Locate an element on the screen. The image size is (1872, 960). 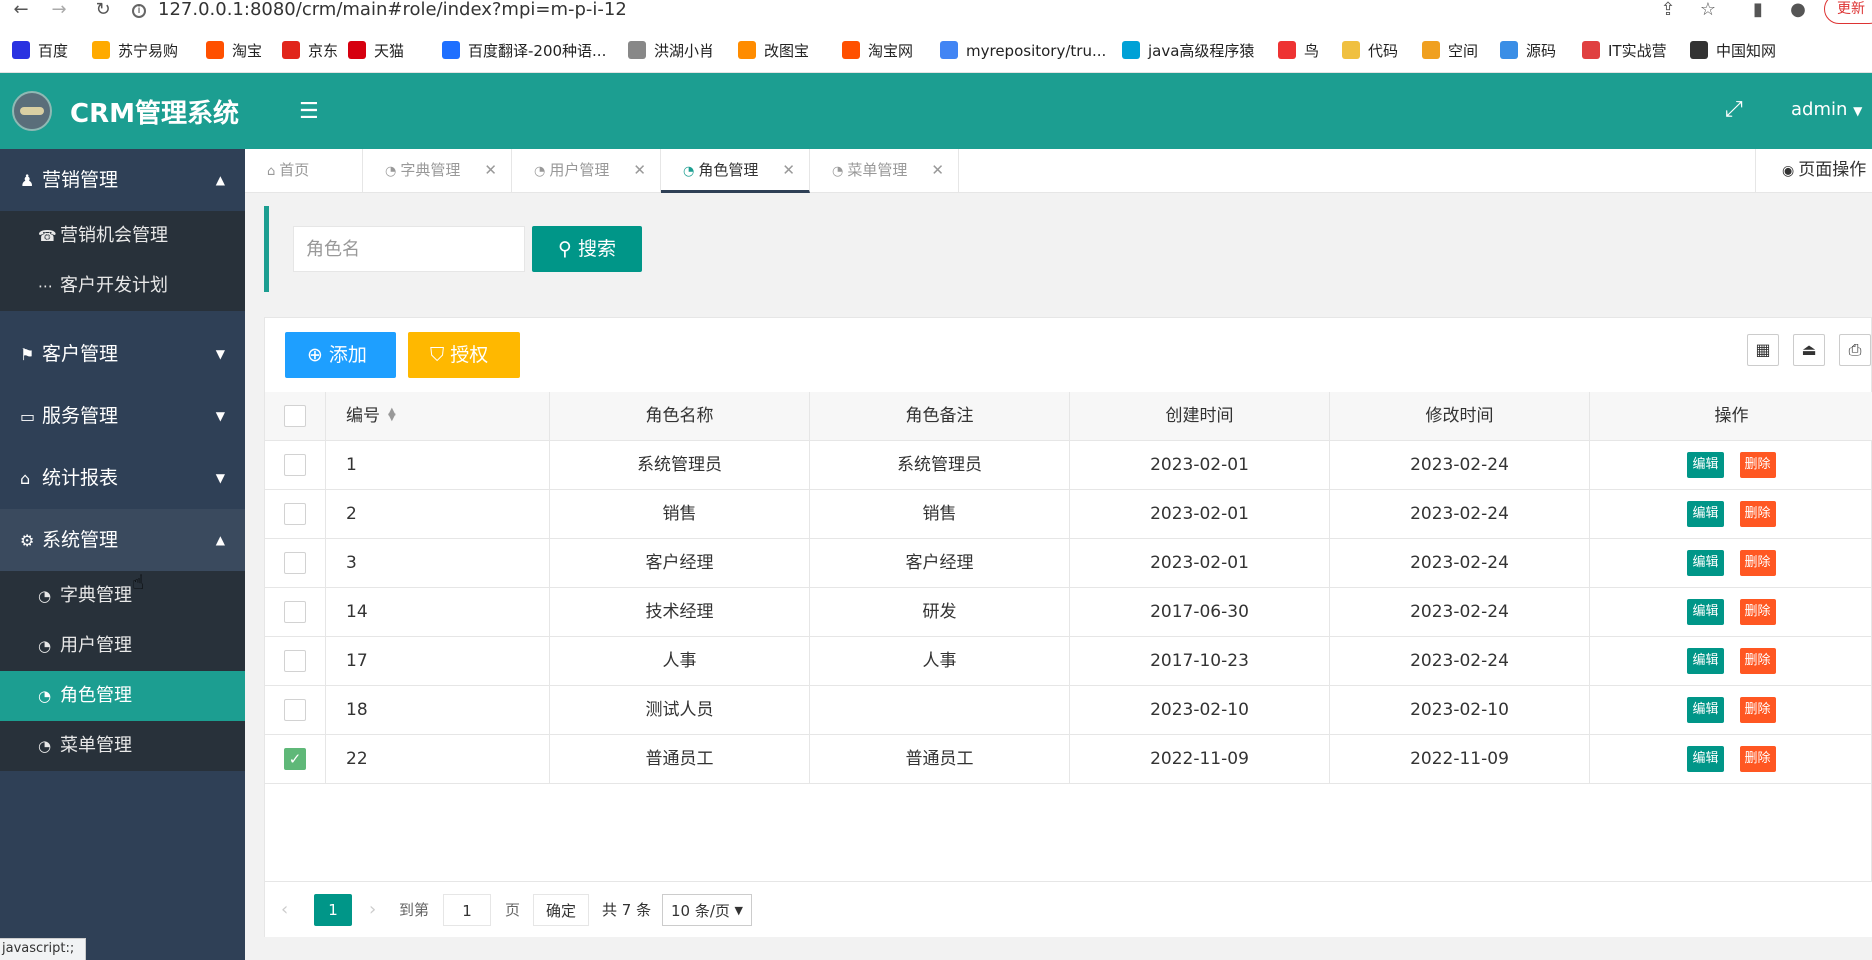
bookmark-item: 改图宝 is located at coordinates (773, 51).